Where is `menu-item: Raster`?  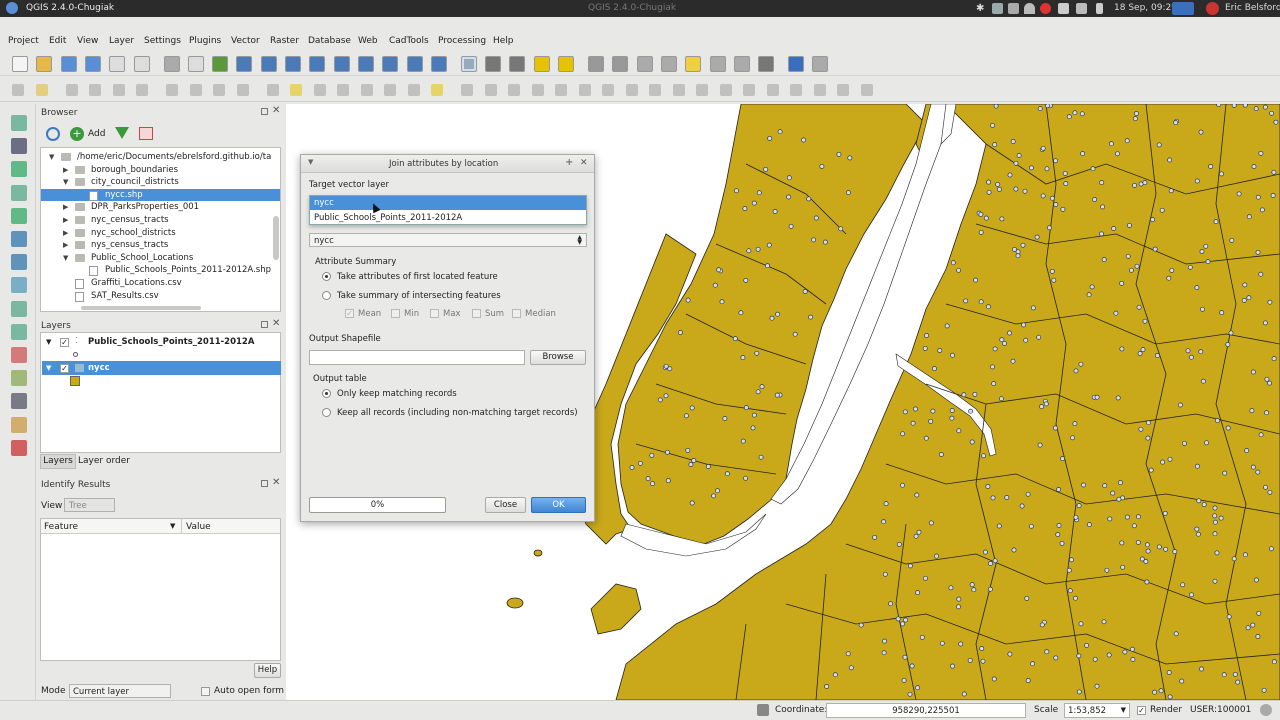 menu-item: Raster is located at coordinates (284, 41).